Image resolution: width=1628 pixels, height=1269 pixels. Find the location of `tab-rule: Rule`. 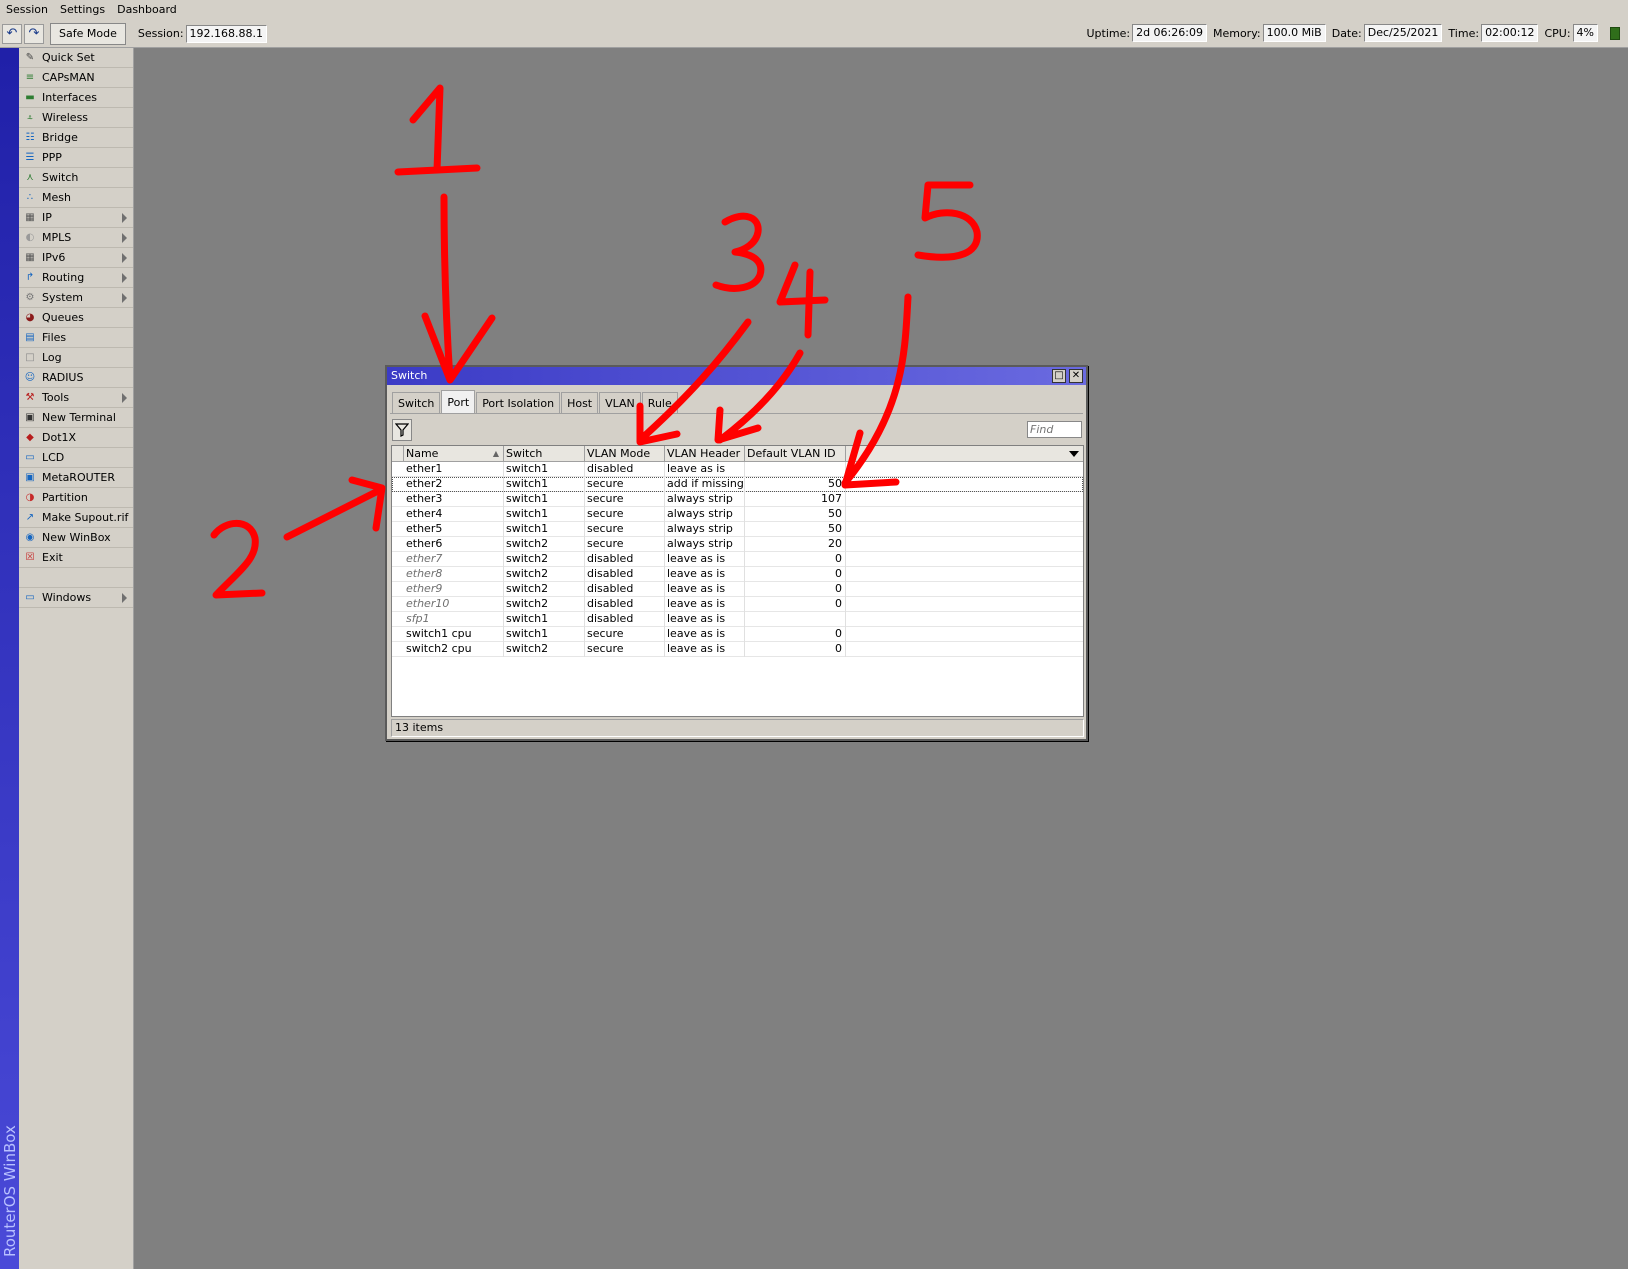

tab-rule: Rule is located at coordinates (659, 403).